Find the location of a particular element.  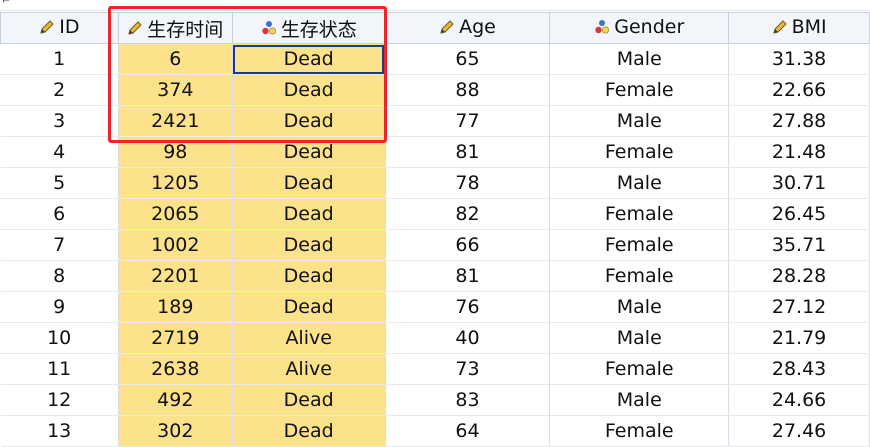

cell-bmi: 27.88 is located at coordinates (799, 121).